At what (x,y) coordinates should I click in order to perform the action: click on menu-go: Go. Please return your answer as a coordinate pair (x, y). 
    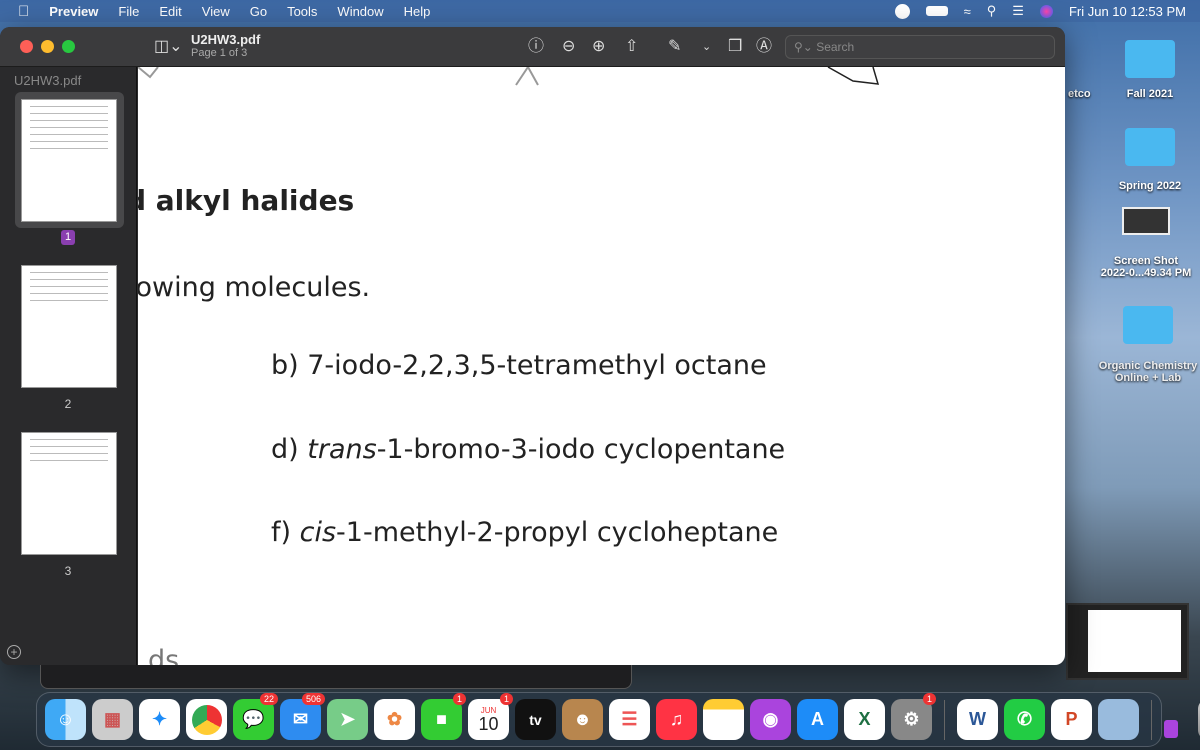
    Looking at the image, I should click on (258, 11).